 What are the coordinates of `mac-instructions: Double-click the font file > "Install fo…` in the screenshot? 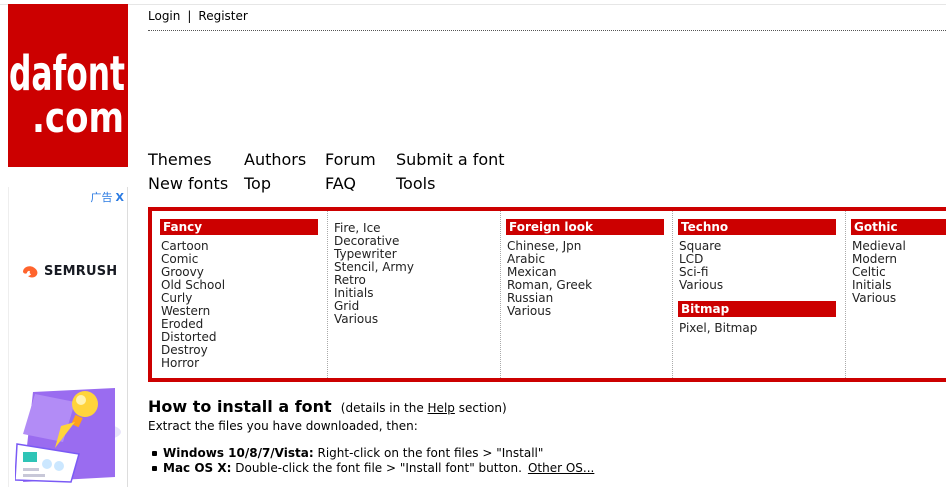 It's located at (378, 468).